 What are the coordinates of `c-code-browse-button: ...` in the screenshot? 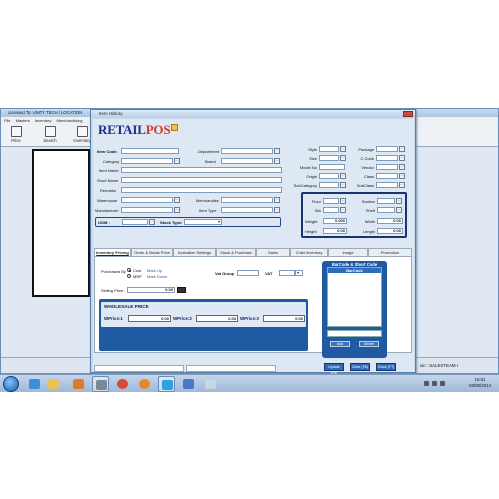 It's located at (402, 158).